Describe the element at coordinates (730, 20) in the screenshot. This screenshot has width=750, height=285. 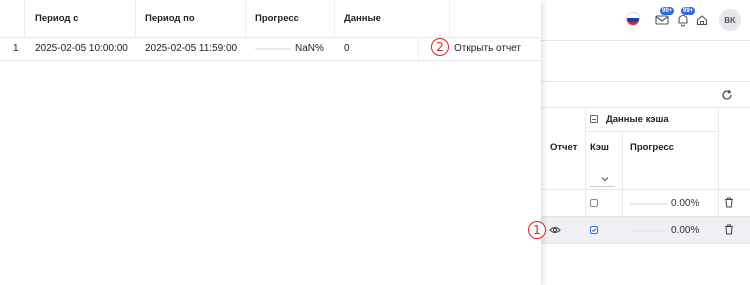
I see `user-avatar: BK` at that location.